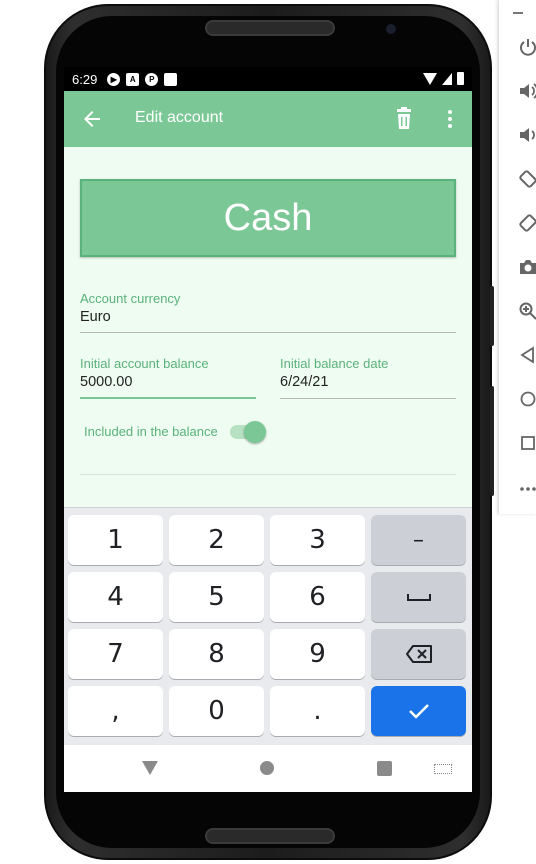  I want to click on volume-side-button, so click(492, 441).